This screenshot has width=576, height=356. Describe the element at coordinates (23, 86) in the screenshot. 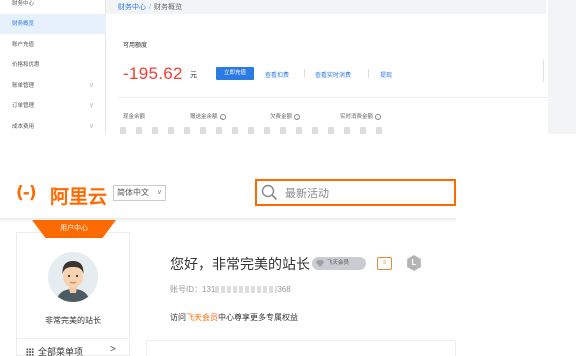

I see `sidebar-item-label: 账单管理` at that location.